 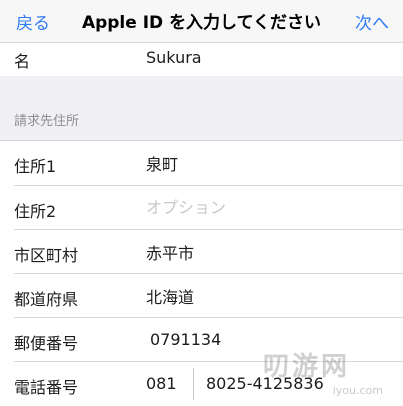 I want to click on city-label: 市区町村, so click(x=46, y=255).